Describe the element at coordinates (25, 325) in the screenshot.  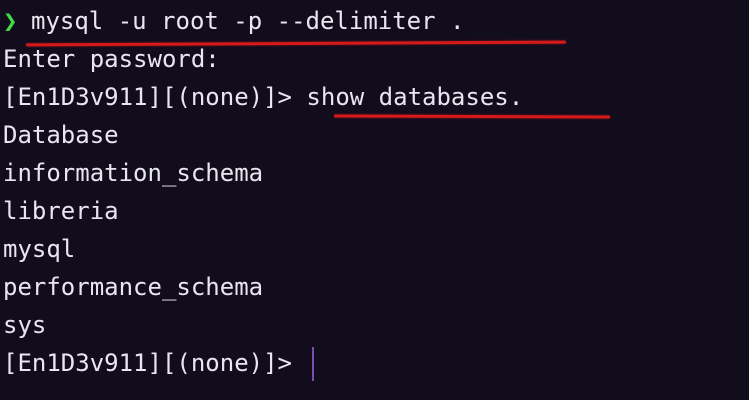
I see `result-row: sys` at that location.